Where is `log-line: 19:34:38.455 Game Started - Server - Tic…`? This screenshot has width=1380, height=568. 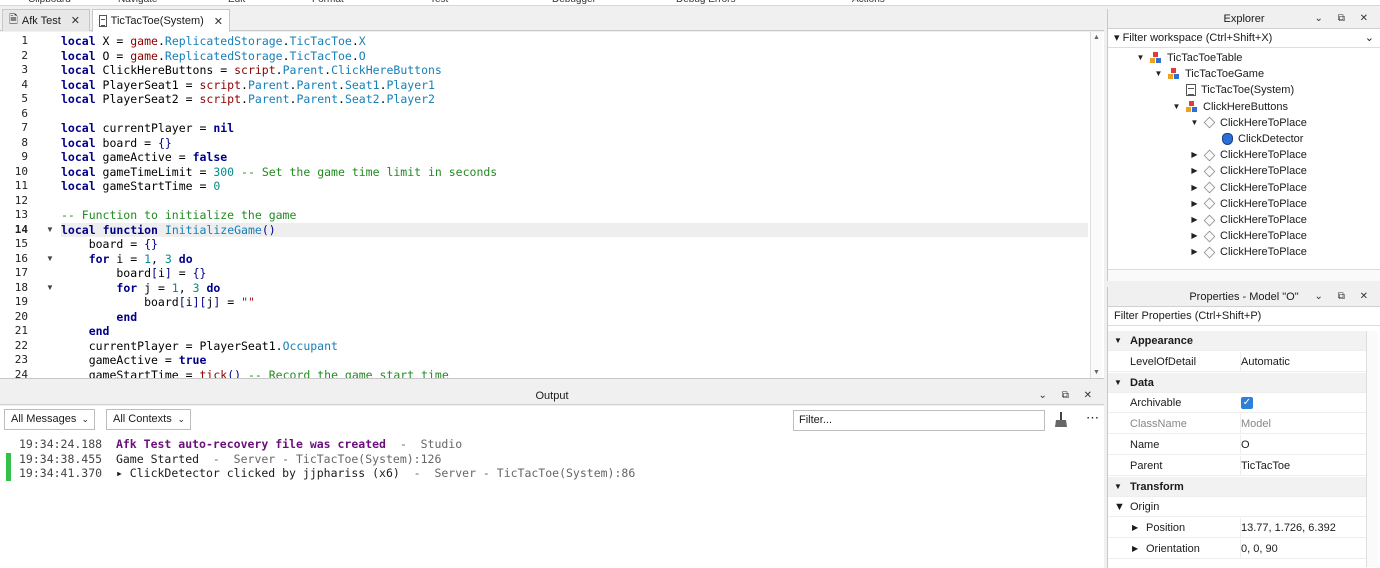 log-line: 19:34:38.455 Game Started - Server - Tic… is located at coordinates (230, 459).